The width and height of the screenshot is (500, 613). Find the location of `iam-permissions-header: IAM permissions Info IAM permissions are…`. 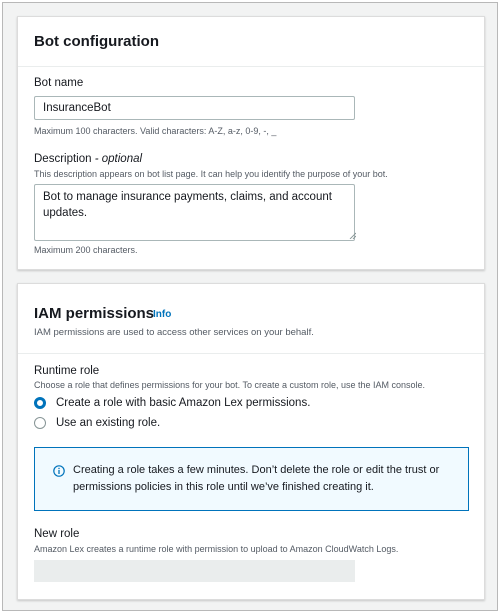

iam-permissions-header: IAM permissions Info IAM permissions are… is located at coordinates (251, 319).